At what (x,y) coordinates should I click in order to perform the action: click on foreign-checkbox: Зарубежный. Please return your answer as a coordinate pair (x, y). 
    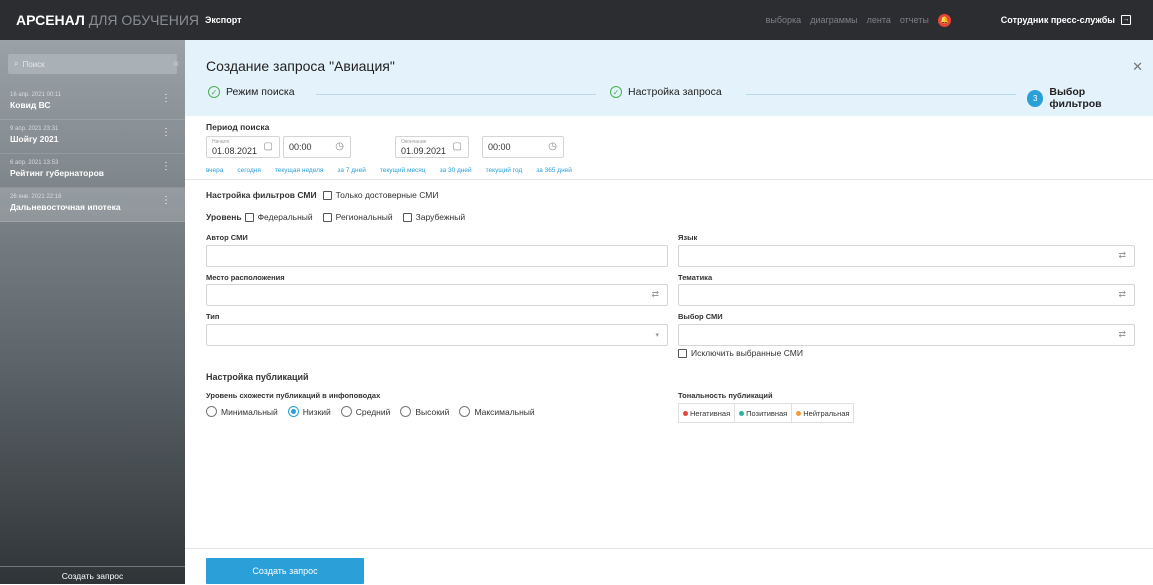
    Looking at the image, I should click on (433, 217).